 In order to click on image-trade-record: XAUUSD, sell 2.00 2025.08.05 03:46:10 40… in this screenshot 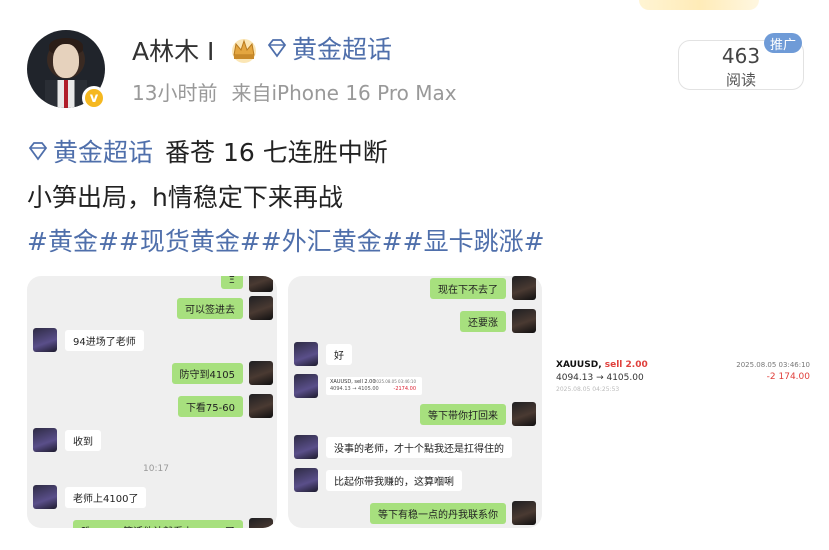, I will do `click(683, 402)`.